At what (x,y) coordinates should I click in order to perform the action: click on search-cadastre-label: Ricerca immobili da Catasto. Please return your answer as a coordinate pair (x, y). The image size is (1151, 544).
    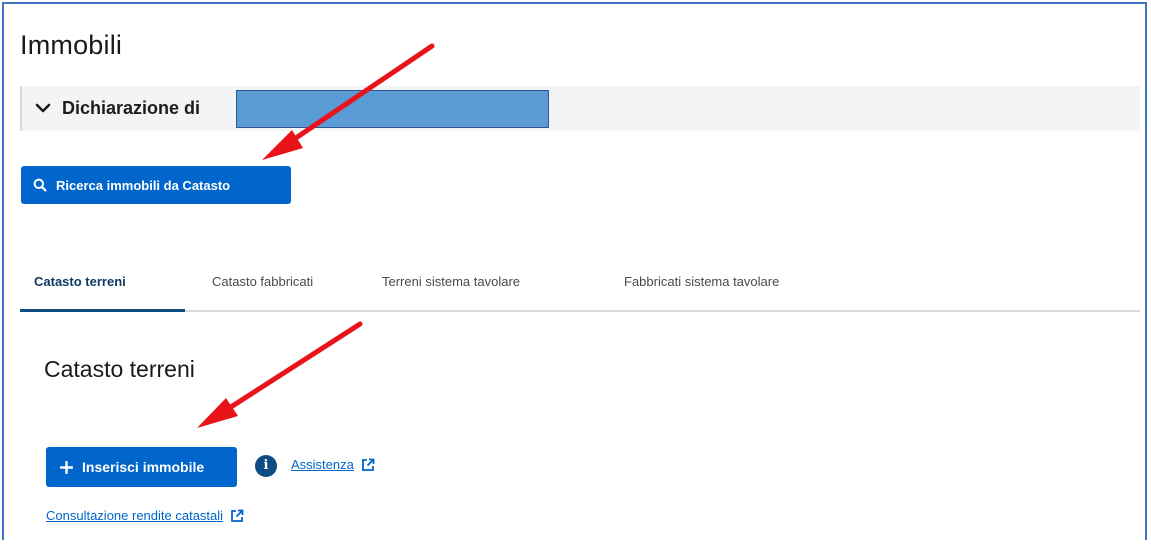
    Looking at the image, I should click on (143, 185).